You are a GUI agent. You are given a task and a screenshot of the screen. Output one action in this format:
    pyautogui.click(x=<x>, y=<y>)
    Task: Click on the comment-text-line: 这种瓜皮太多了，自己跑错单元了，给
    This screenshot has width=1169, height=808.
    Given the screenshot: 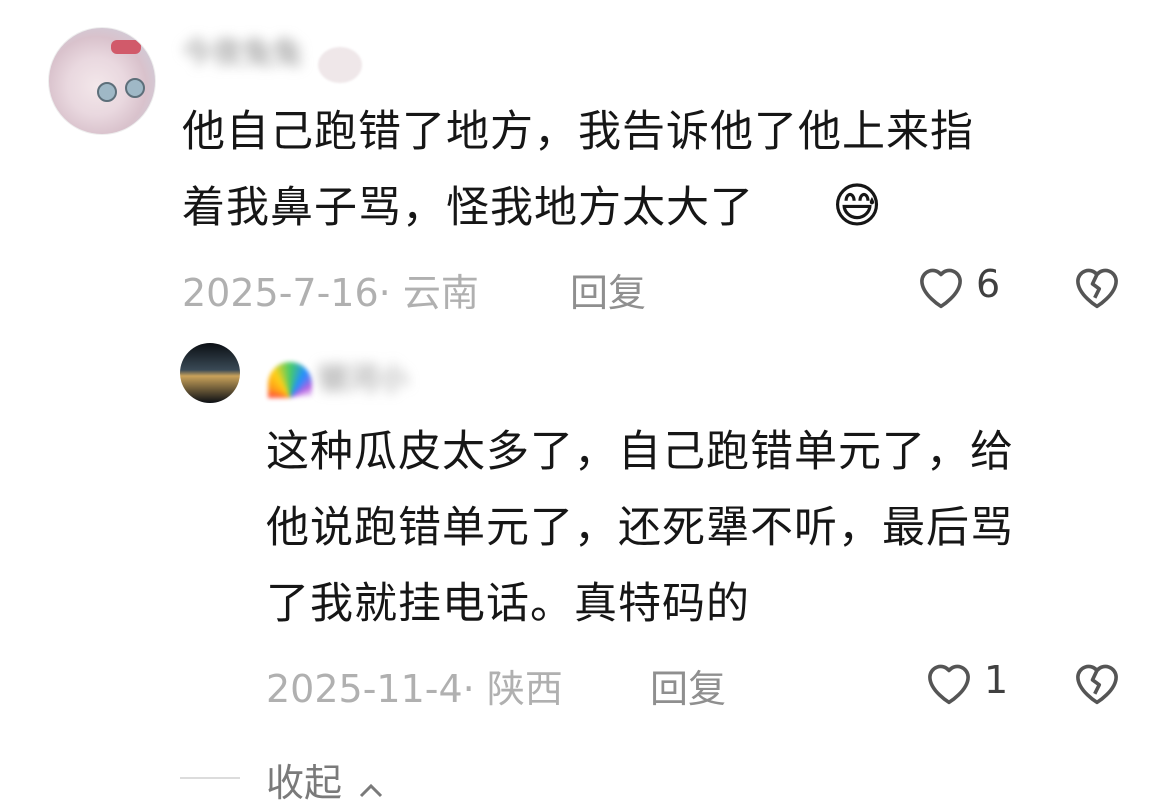 What is the action you would take?
    pyautogui.click(x=640, y=452)
    